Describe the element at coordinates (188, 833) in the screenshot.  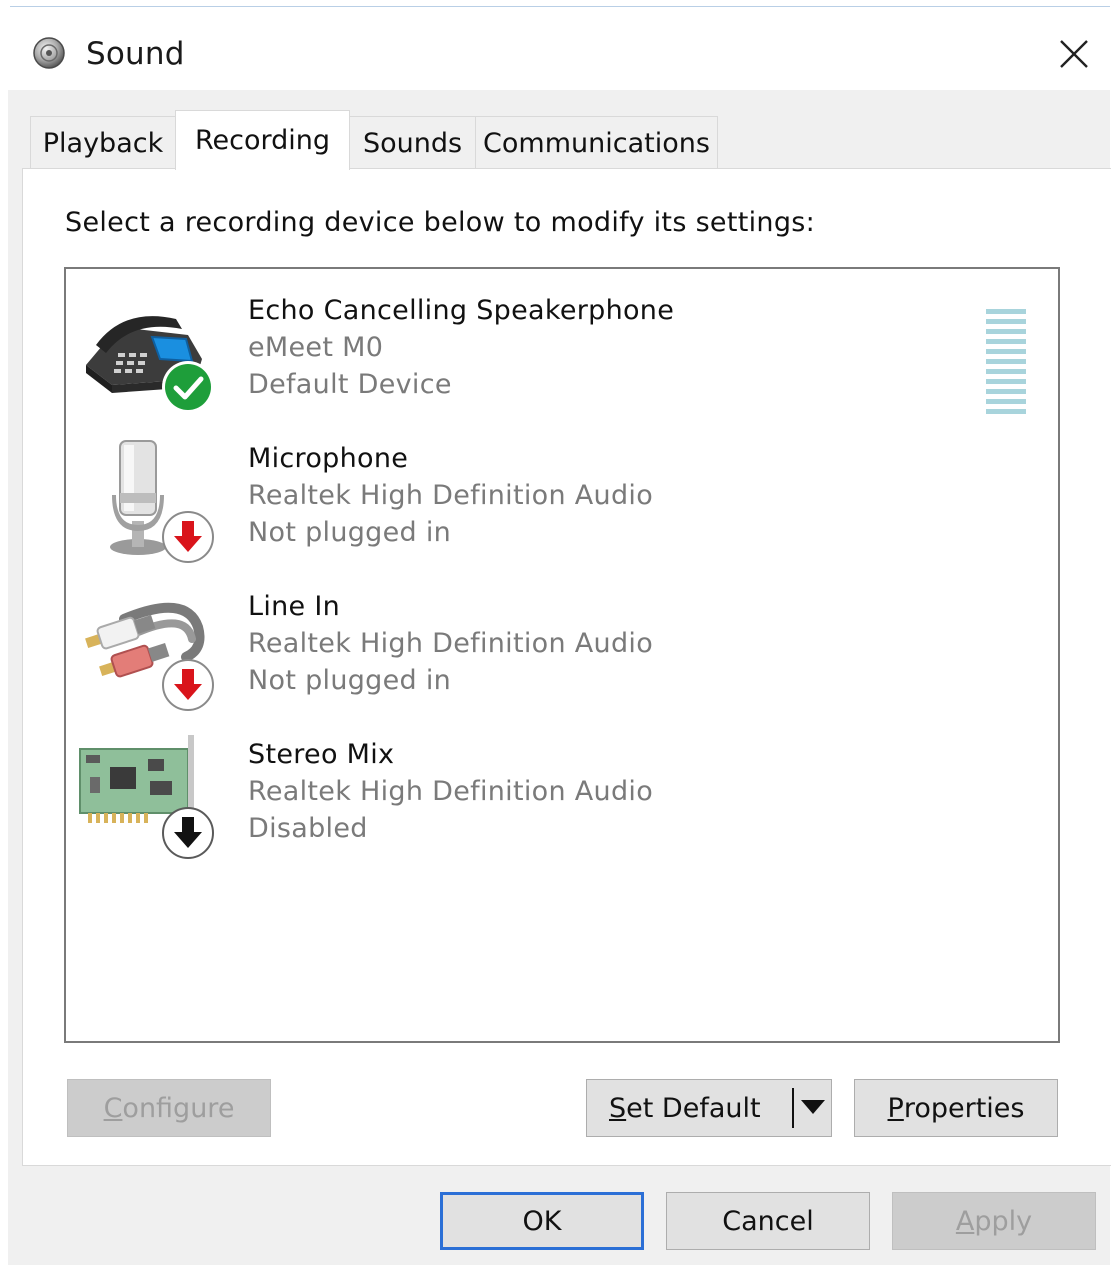
I see `black-down-arrow-badge-icon` at that location.